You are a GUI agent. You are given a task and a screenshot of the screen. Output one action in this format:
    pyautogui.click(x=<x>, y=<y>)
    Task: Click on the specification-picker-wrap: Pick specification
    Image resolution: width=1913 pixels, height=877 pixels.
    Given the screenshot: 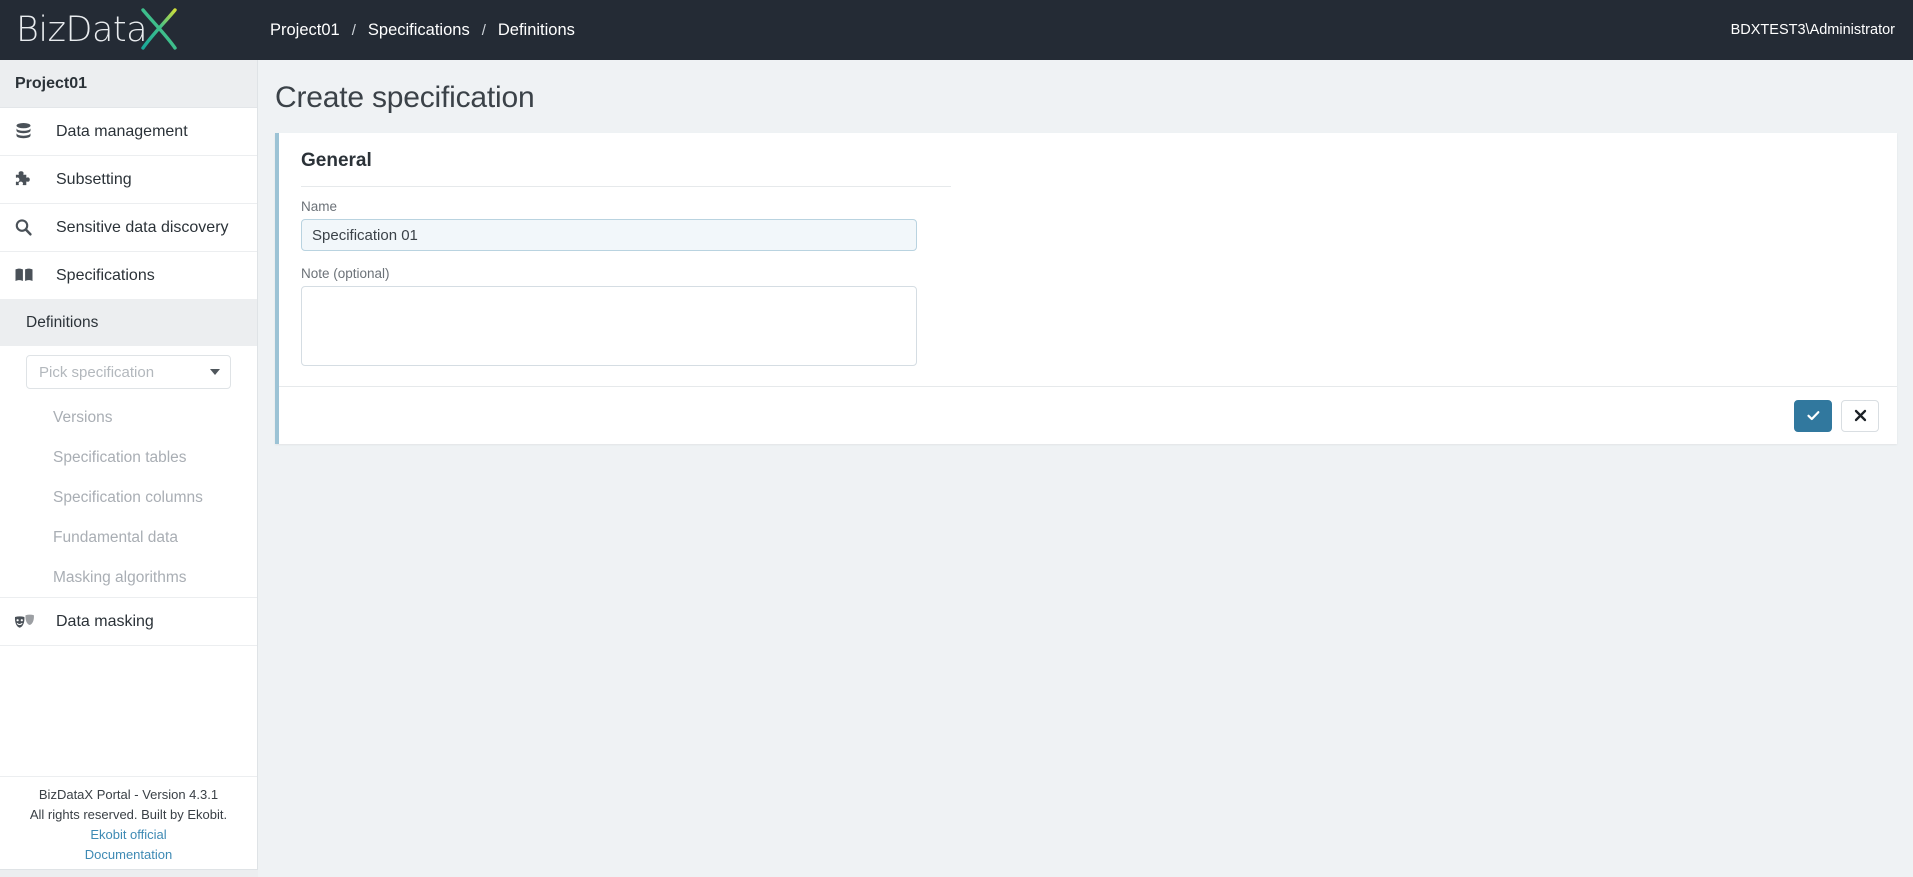 What is the action you would take?
    pyautogui.click(x=128, y=372)
    